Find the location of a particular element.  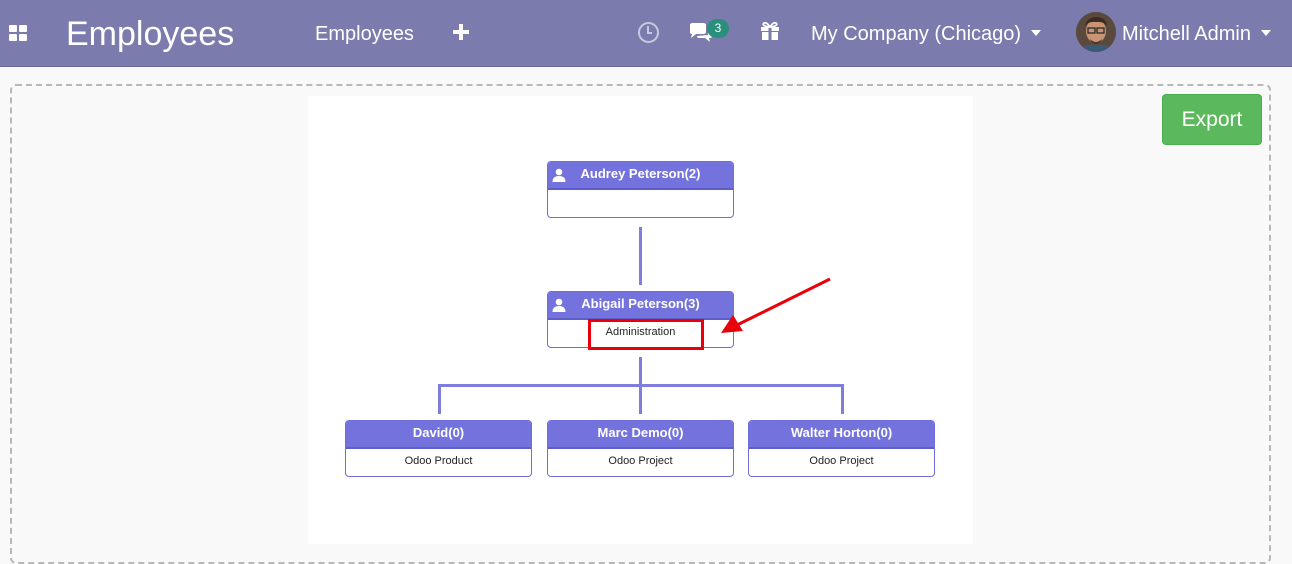

org-node-child: Walter Horton(0) Odoo Project is located at coordinates (841, 448).